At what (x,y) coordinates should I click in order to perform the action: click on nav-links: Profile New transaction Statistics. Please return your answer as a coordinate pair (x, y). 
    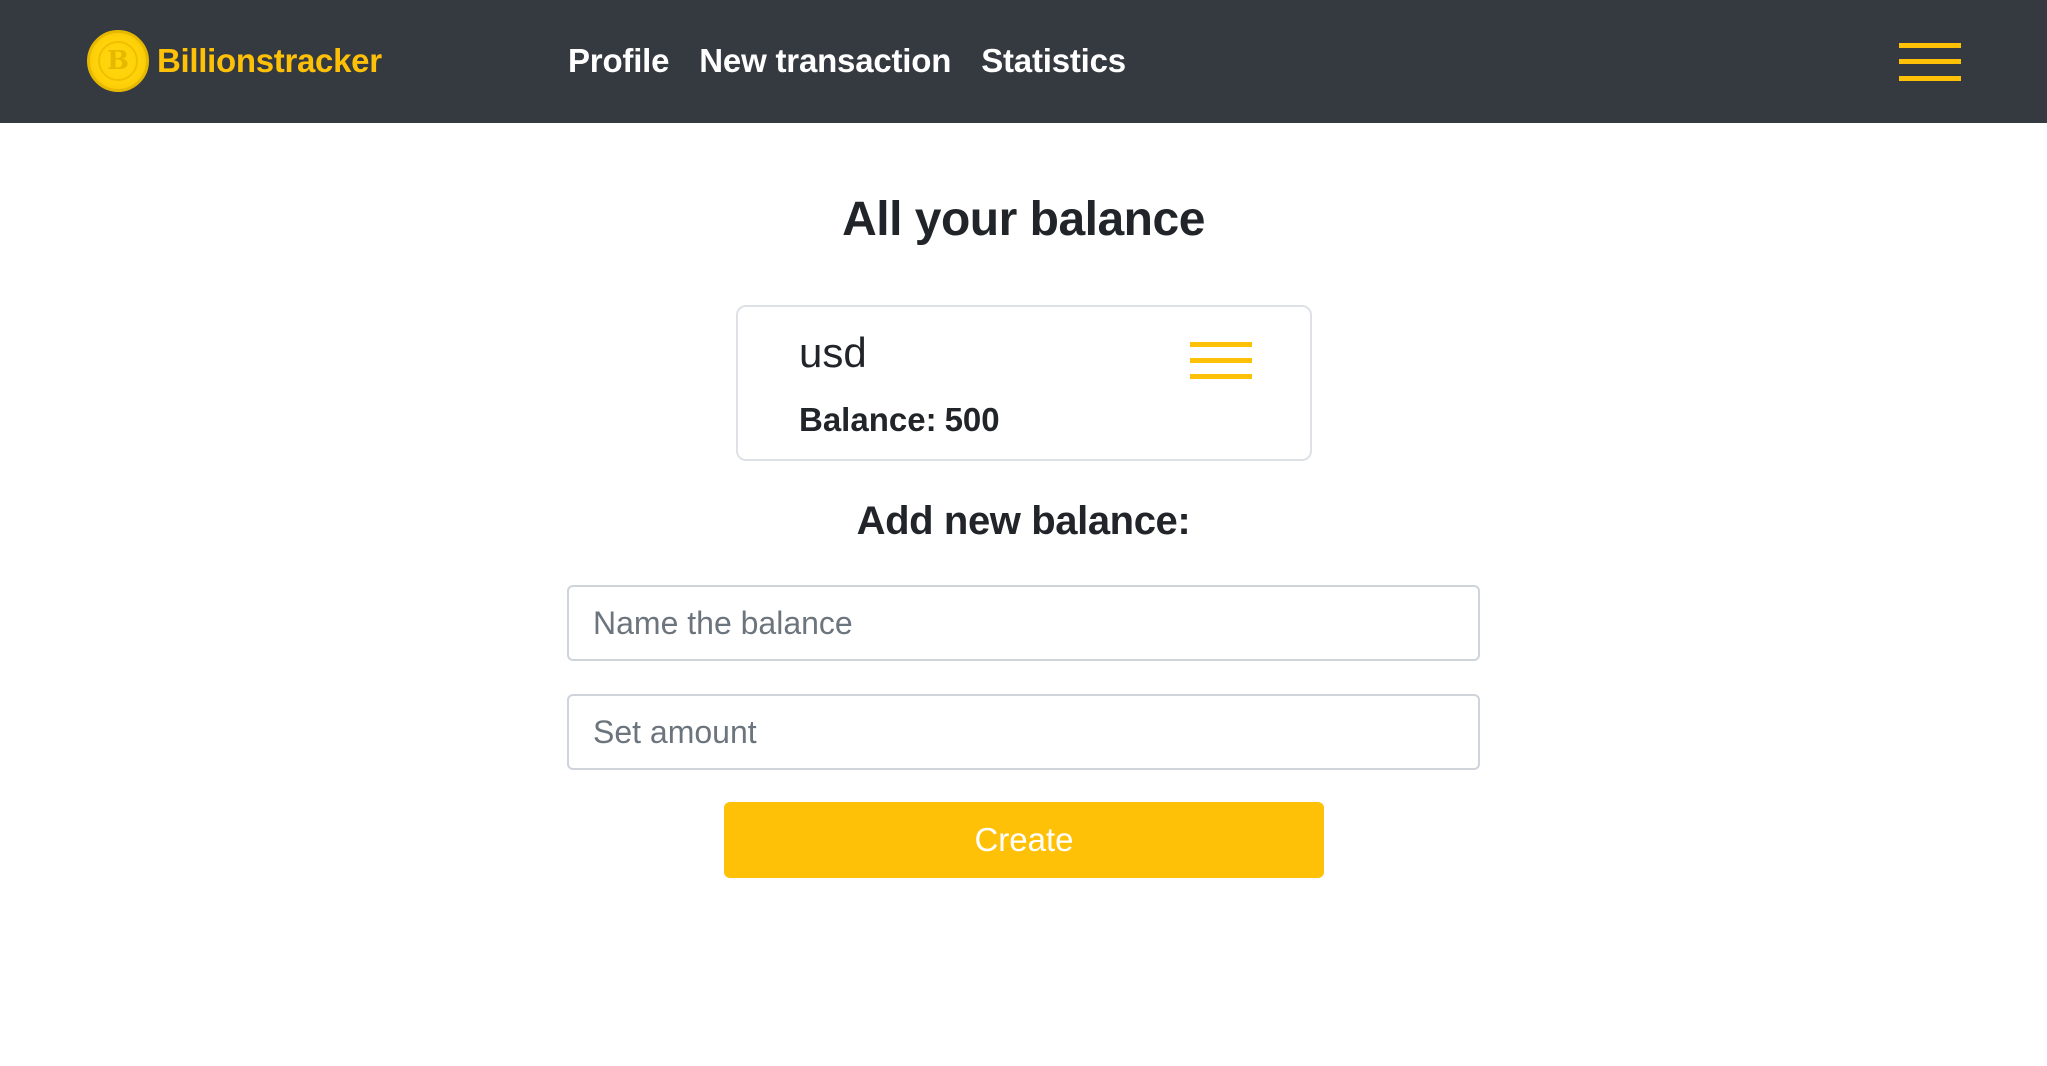
    Looking at the image, I should click on (847, 61).